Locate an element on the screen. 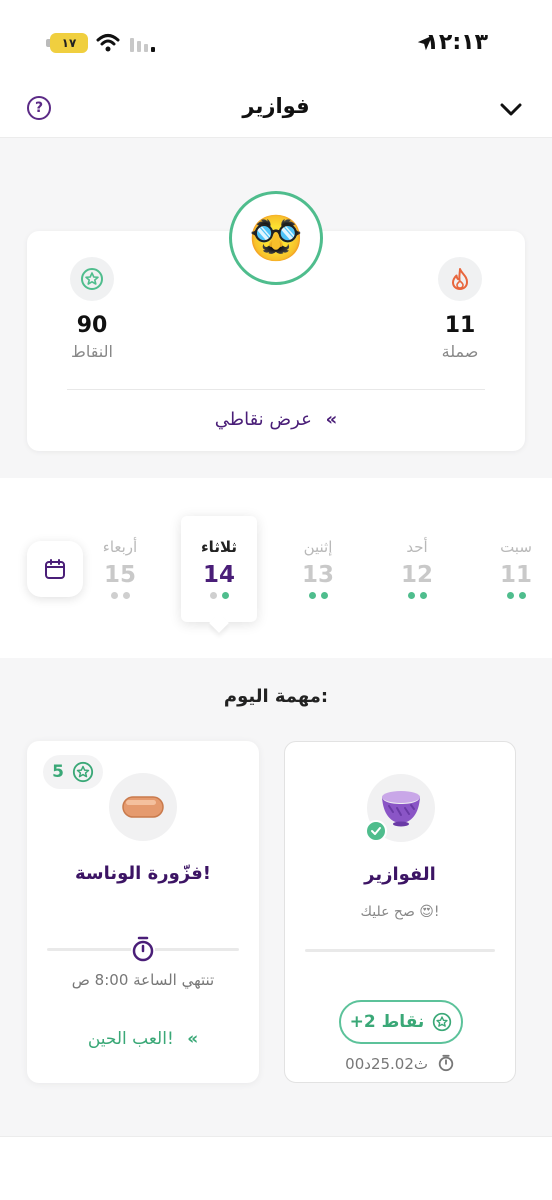 The width and height of the screenshot is (552, 1200). reward-badge: 5 is located at coordinates (73, 772).